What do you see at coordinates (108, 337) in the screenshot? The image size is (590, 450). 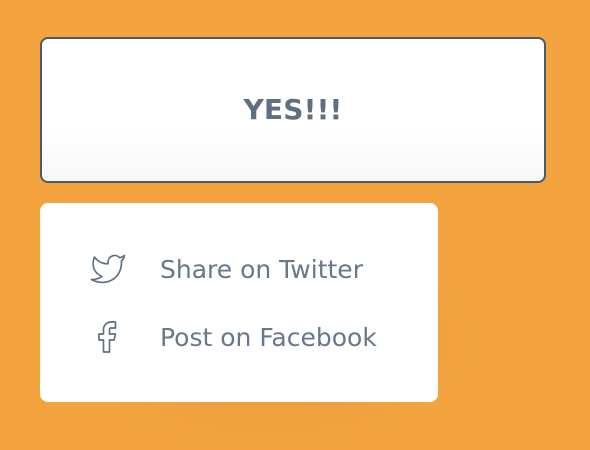 I see `facebook-icon` at bounding box center [108, 337].